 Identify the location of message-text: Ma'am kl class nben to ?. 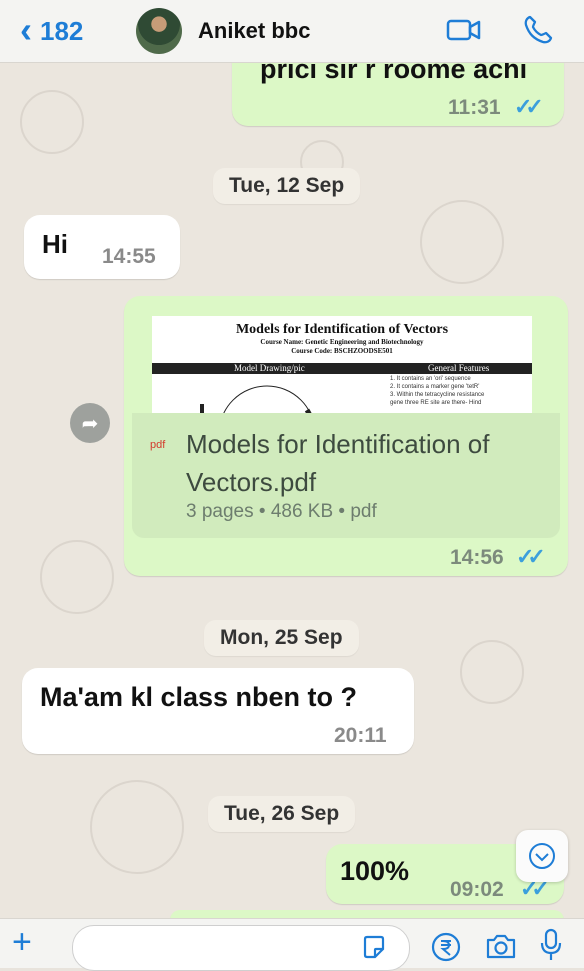
(199, 697).